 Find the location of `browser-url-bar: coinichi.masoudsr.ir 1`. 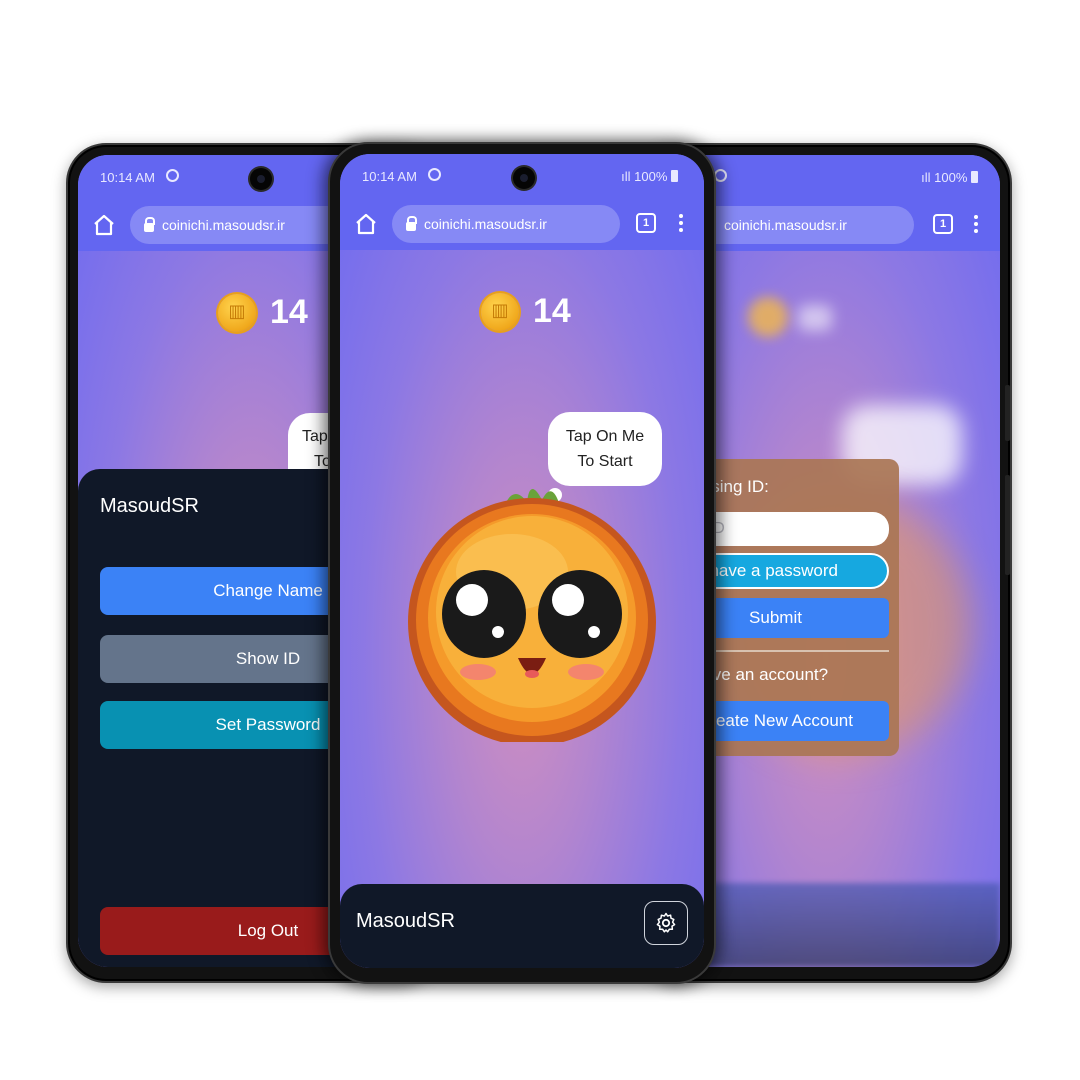

browser-url-bar: coinichi.masoudsr.ir 1 is located at coordinates (522, 224).